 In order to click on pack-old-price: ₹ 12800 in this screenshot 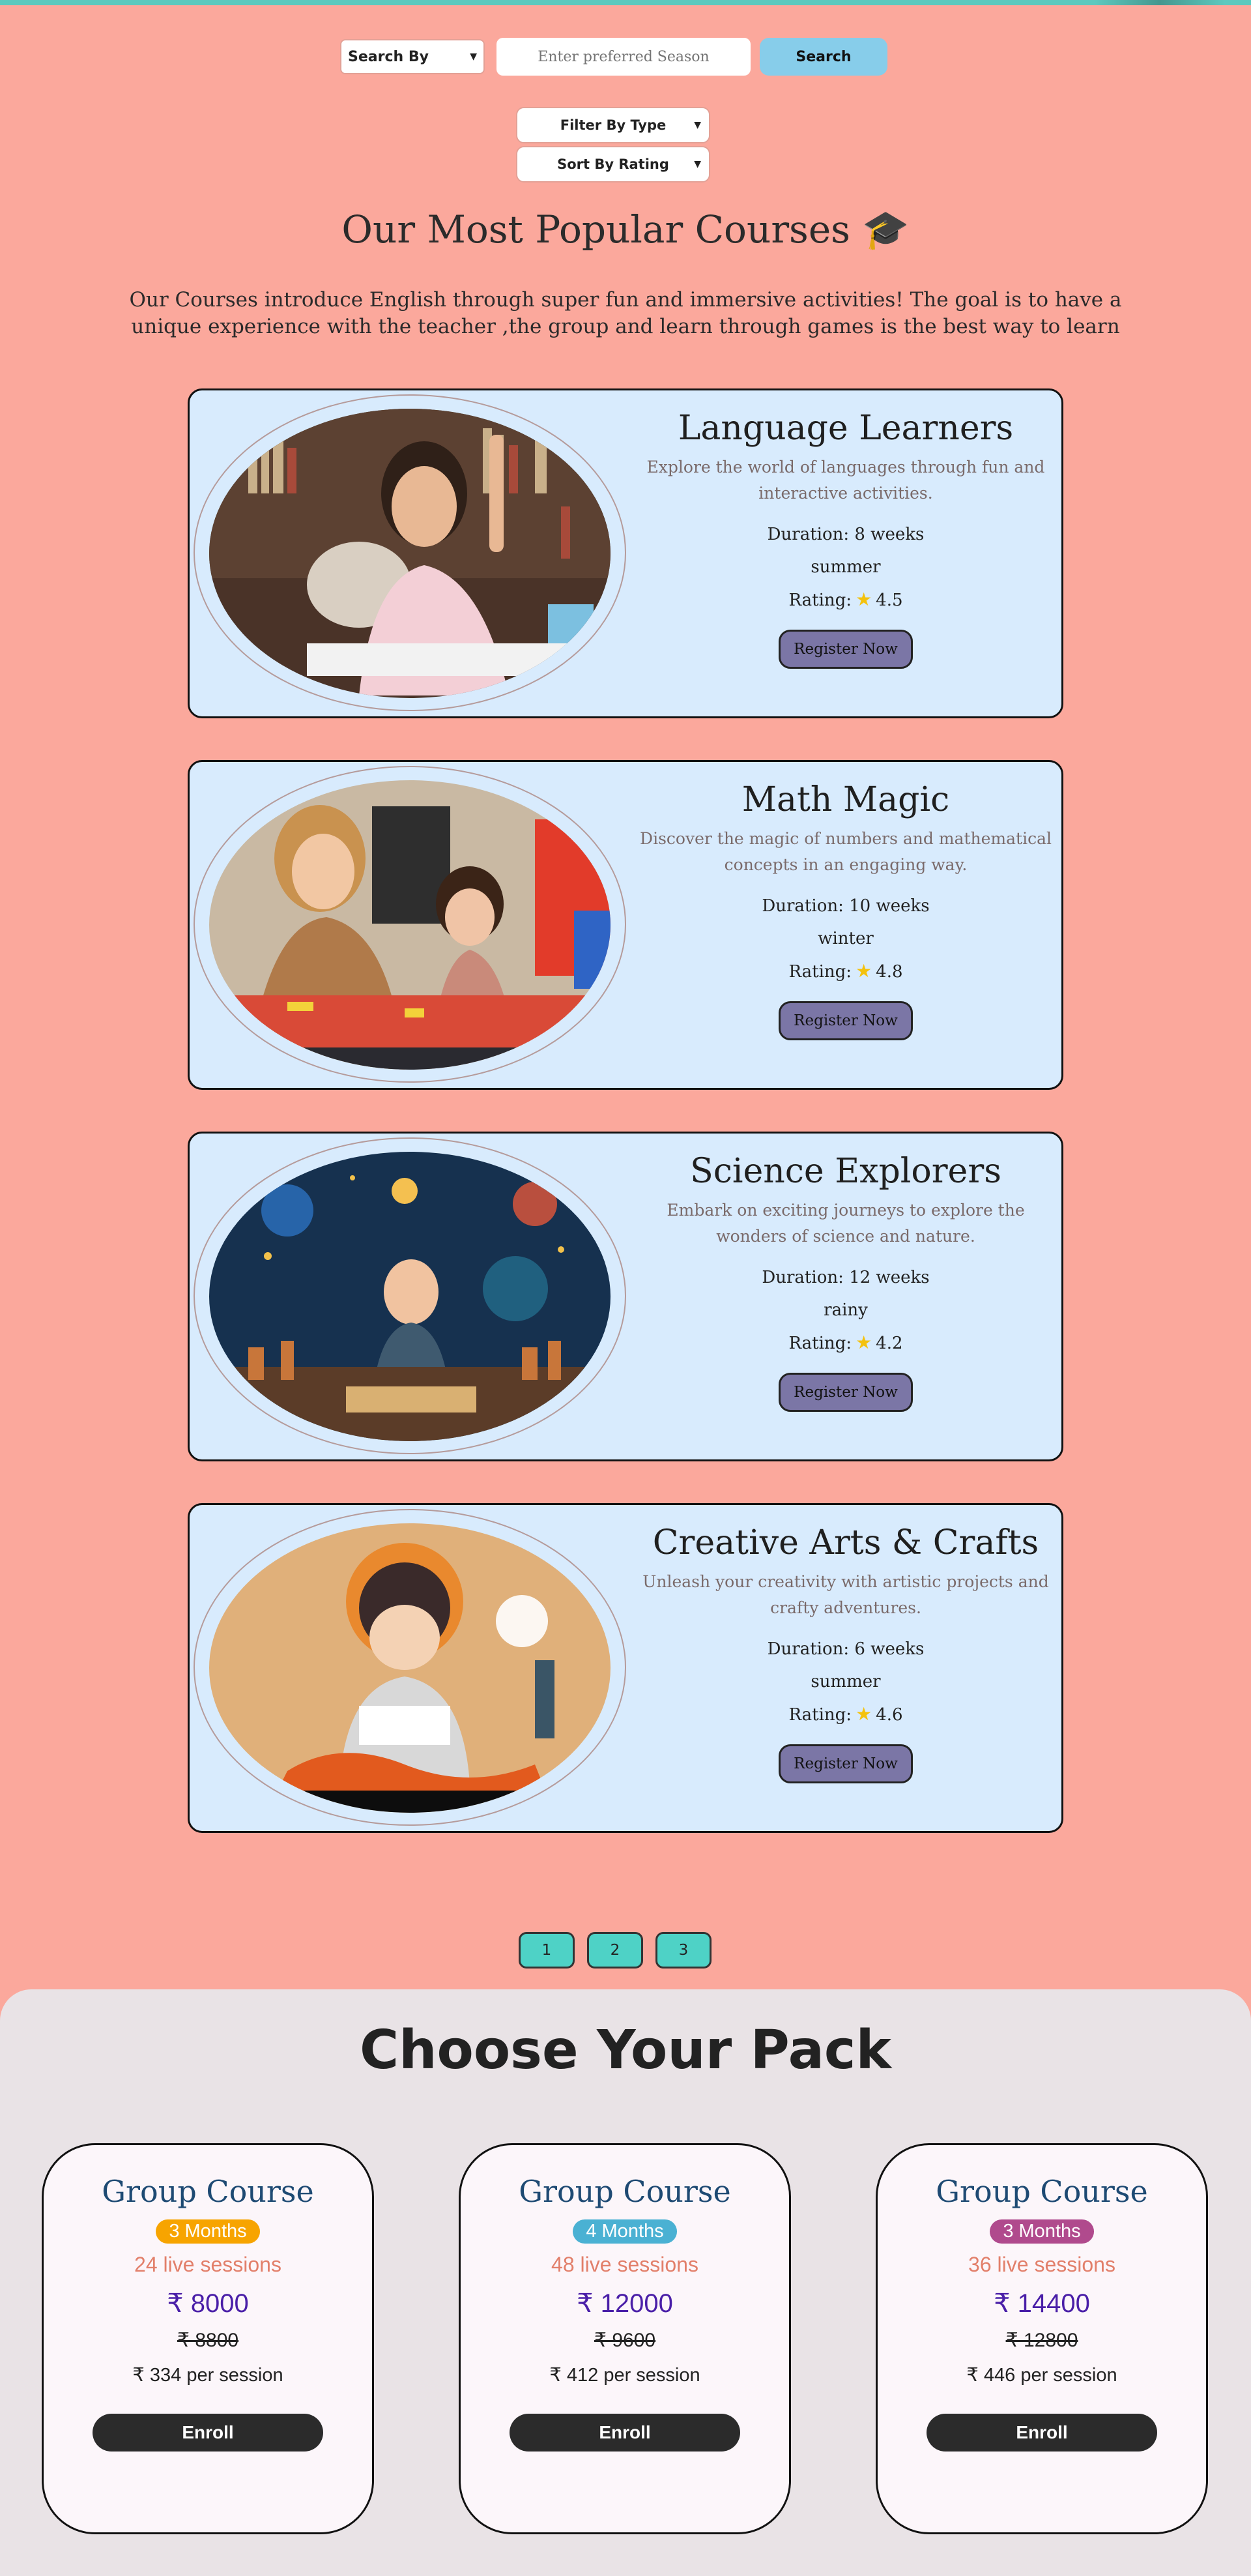, I will do `click(1041, 2340)`.